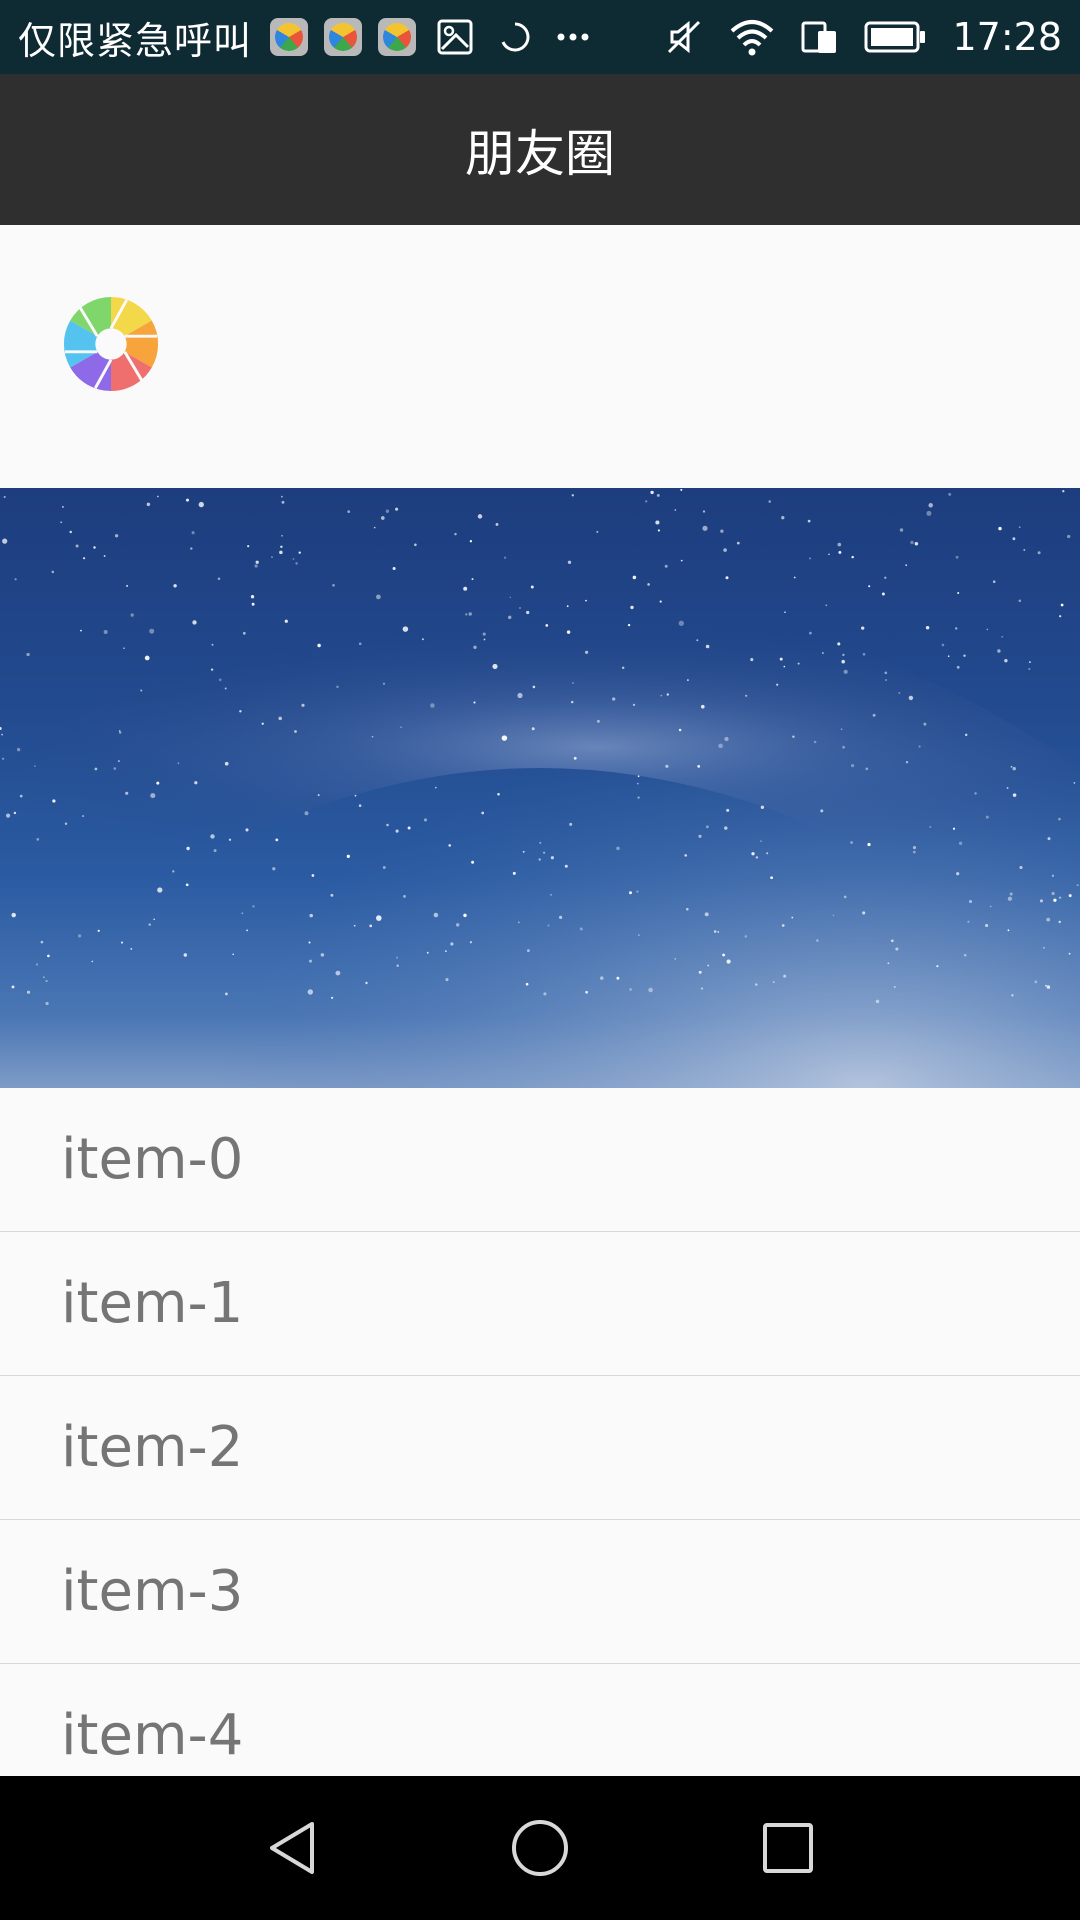  I want to click on home-button, so click(540, 1848).